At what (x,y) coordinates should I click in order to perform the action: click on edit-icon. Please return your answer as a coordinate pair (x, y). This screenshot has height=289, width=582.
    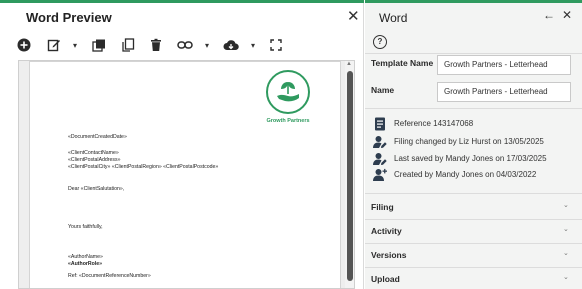
    Looking at the image, I should click on (53, 45).